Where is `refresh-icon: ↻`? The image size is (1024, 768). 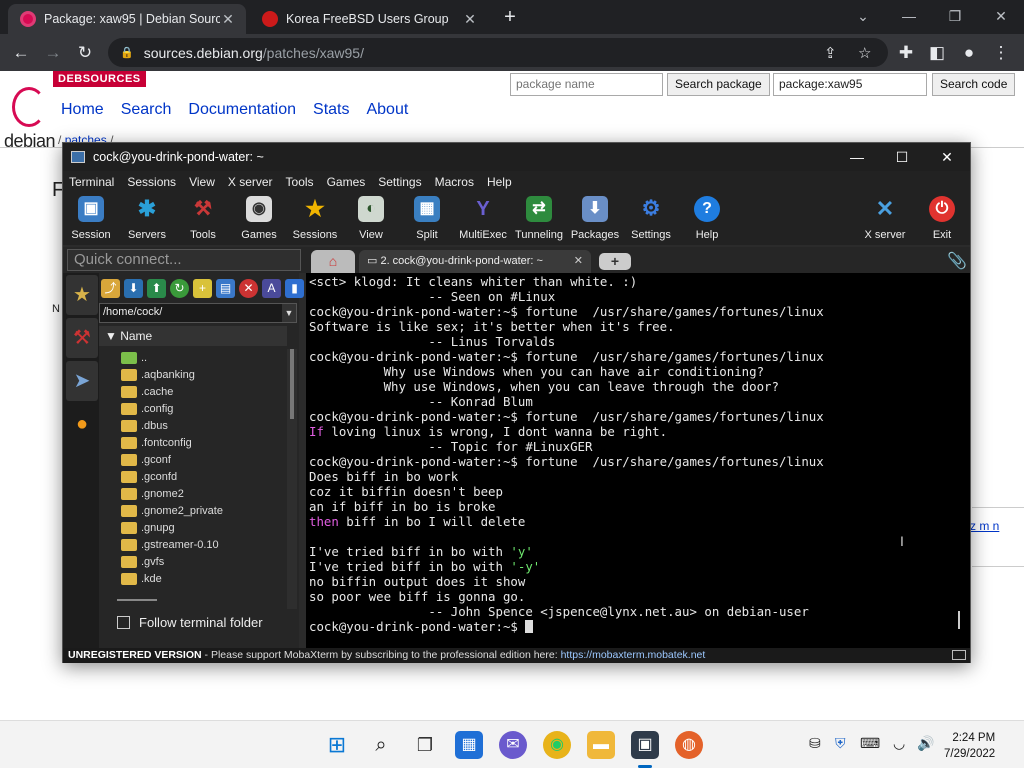
refresh-icon: ↻ is located at coordinates (179, 288).